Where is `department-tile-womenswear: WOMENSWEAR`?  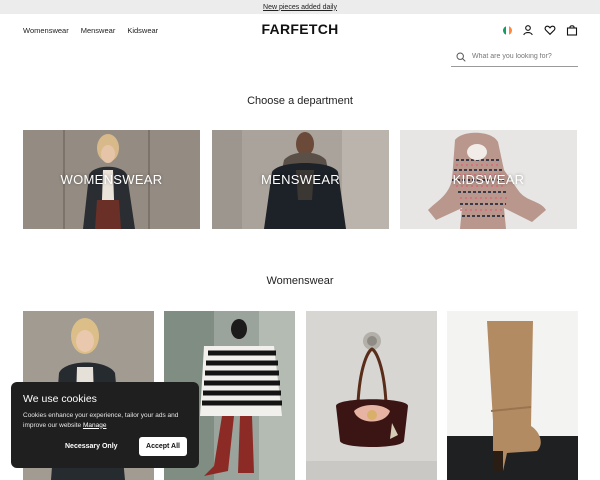 department-tile-womenswear: WOMENSWEAR is located at coordinates (111, 179).